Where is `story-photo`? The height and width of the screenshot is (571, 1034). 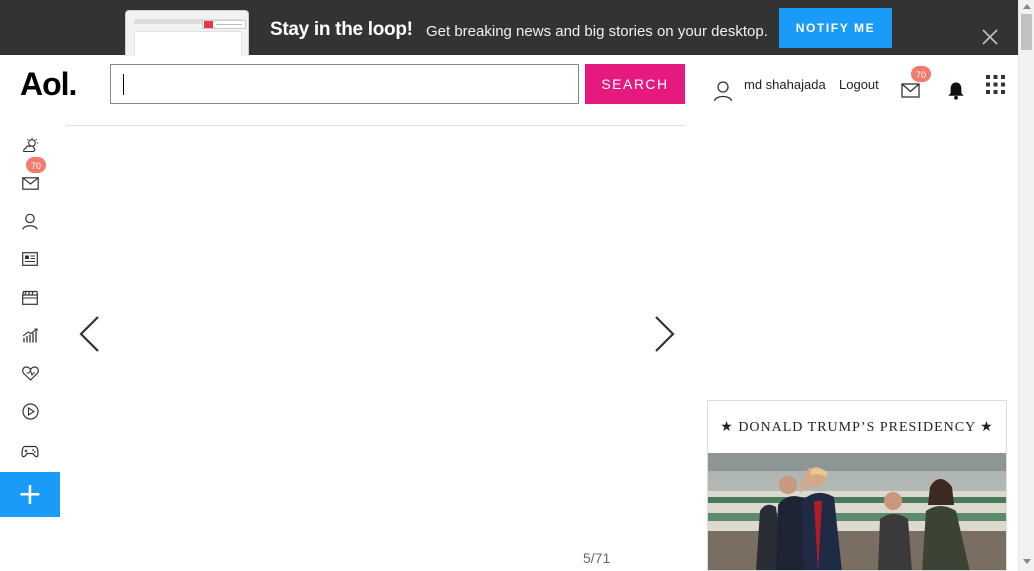
story-photo is located at coordinates (857, 512).